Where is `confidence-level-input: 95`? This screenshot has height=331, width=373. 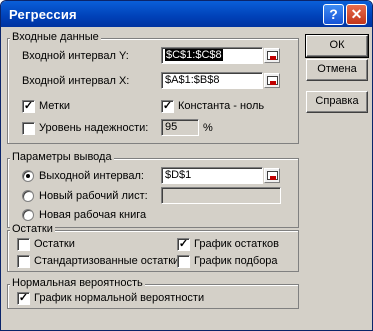
confidence-level-input: 95 is located at coordinates (180, 127).